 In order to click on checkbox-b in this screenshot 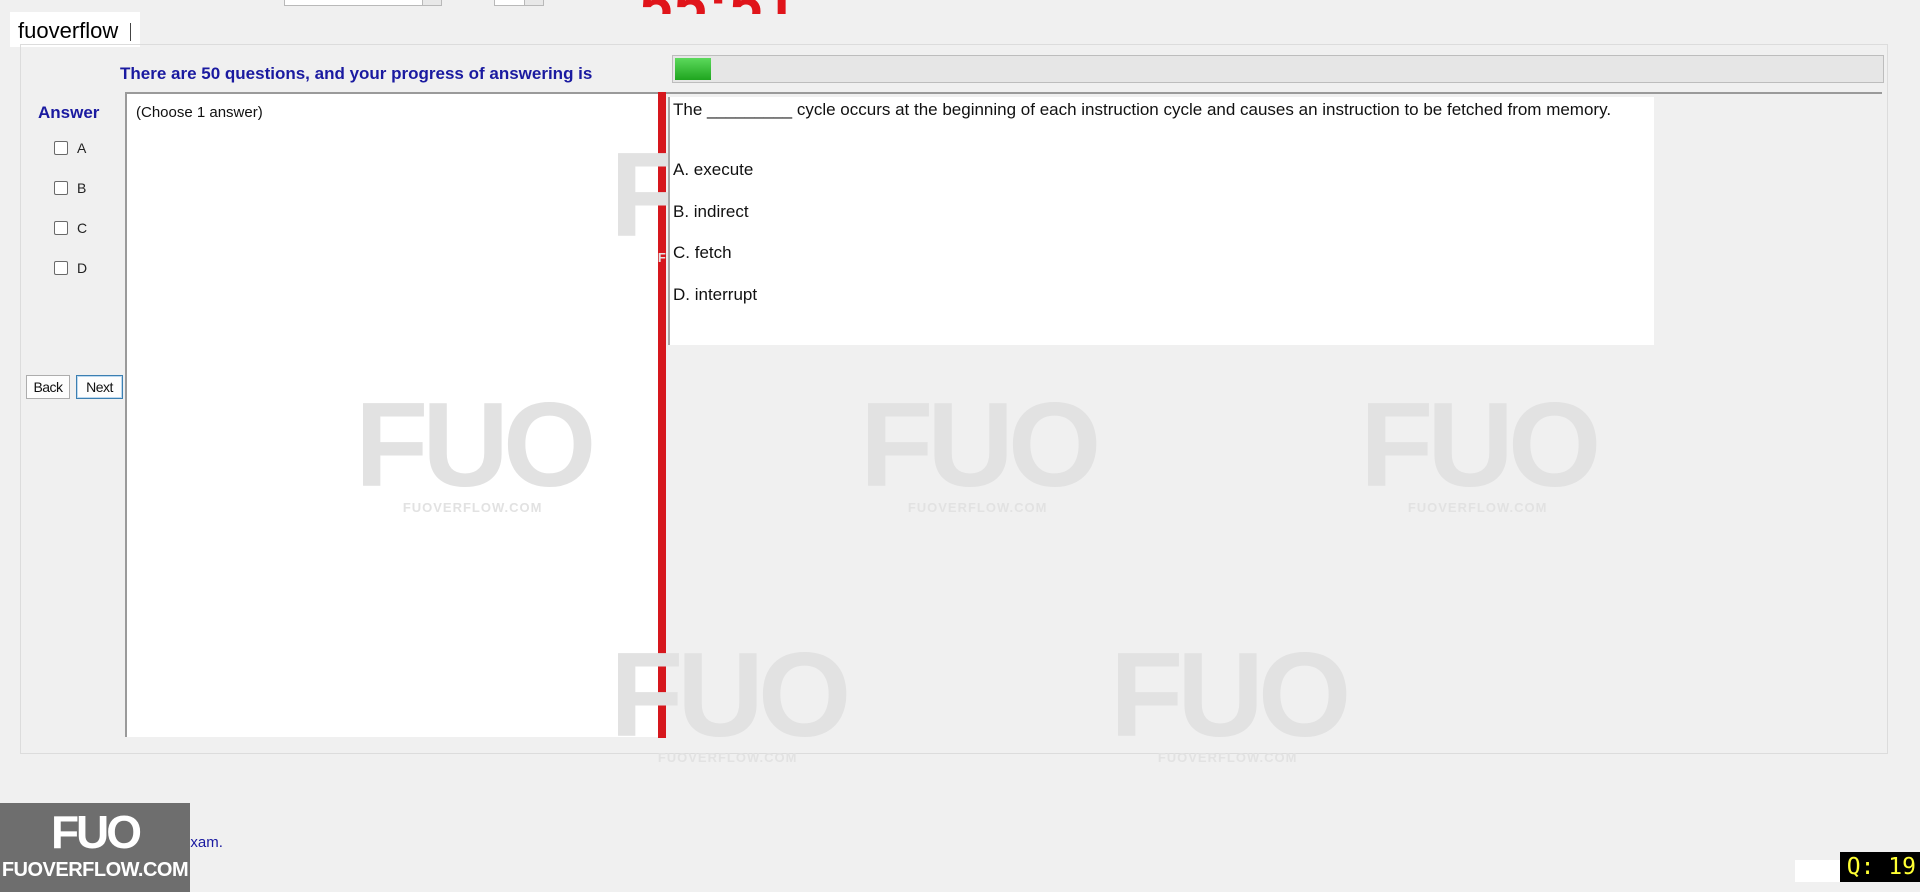, I will do `click(61, 188)`.